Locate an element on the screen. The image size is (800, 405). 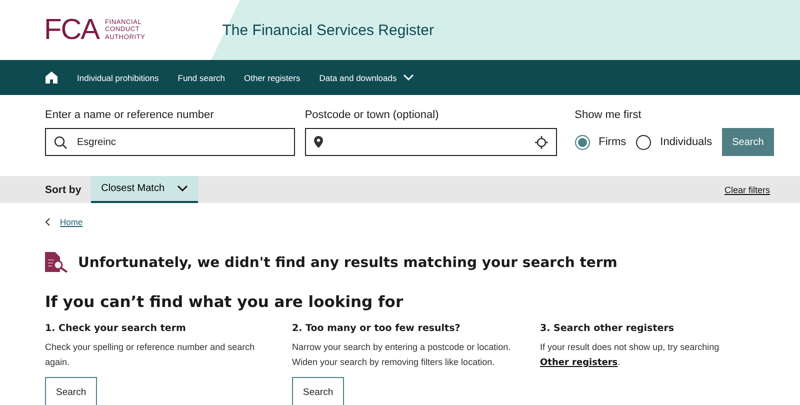
nav-link: Data and downloads is located at coordinates (366, 77).